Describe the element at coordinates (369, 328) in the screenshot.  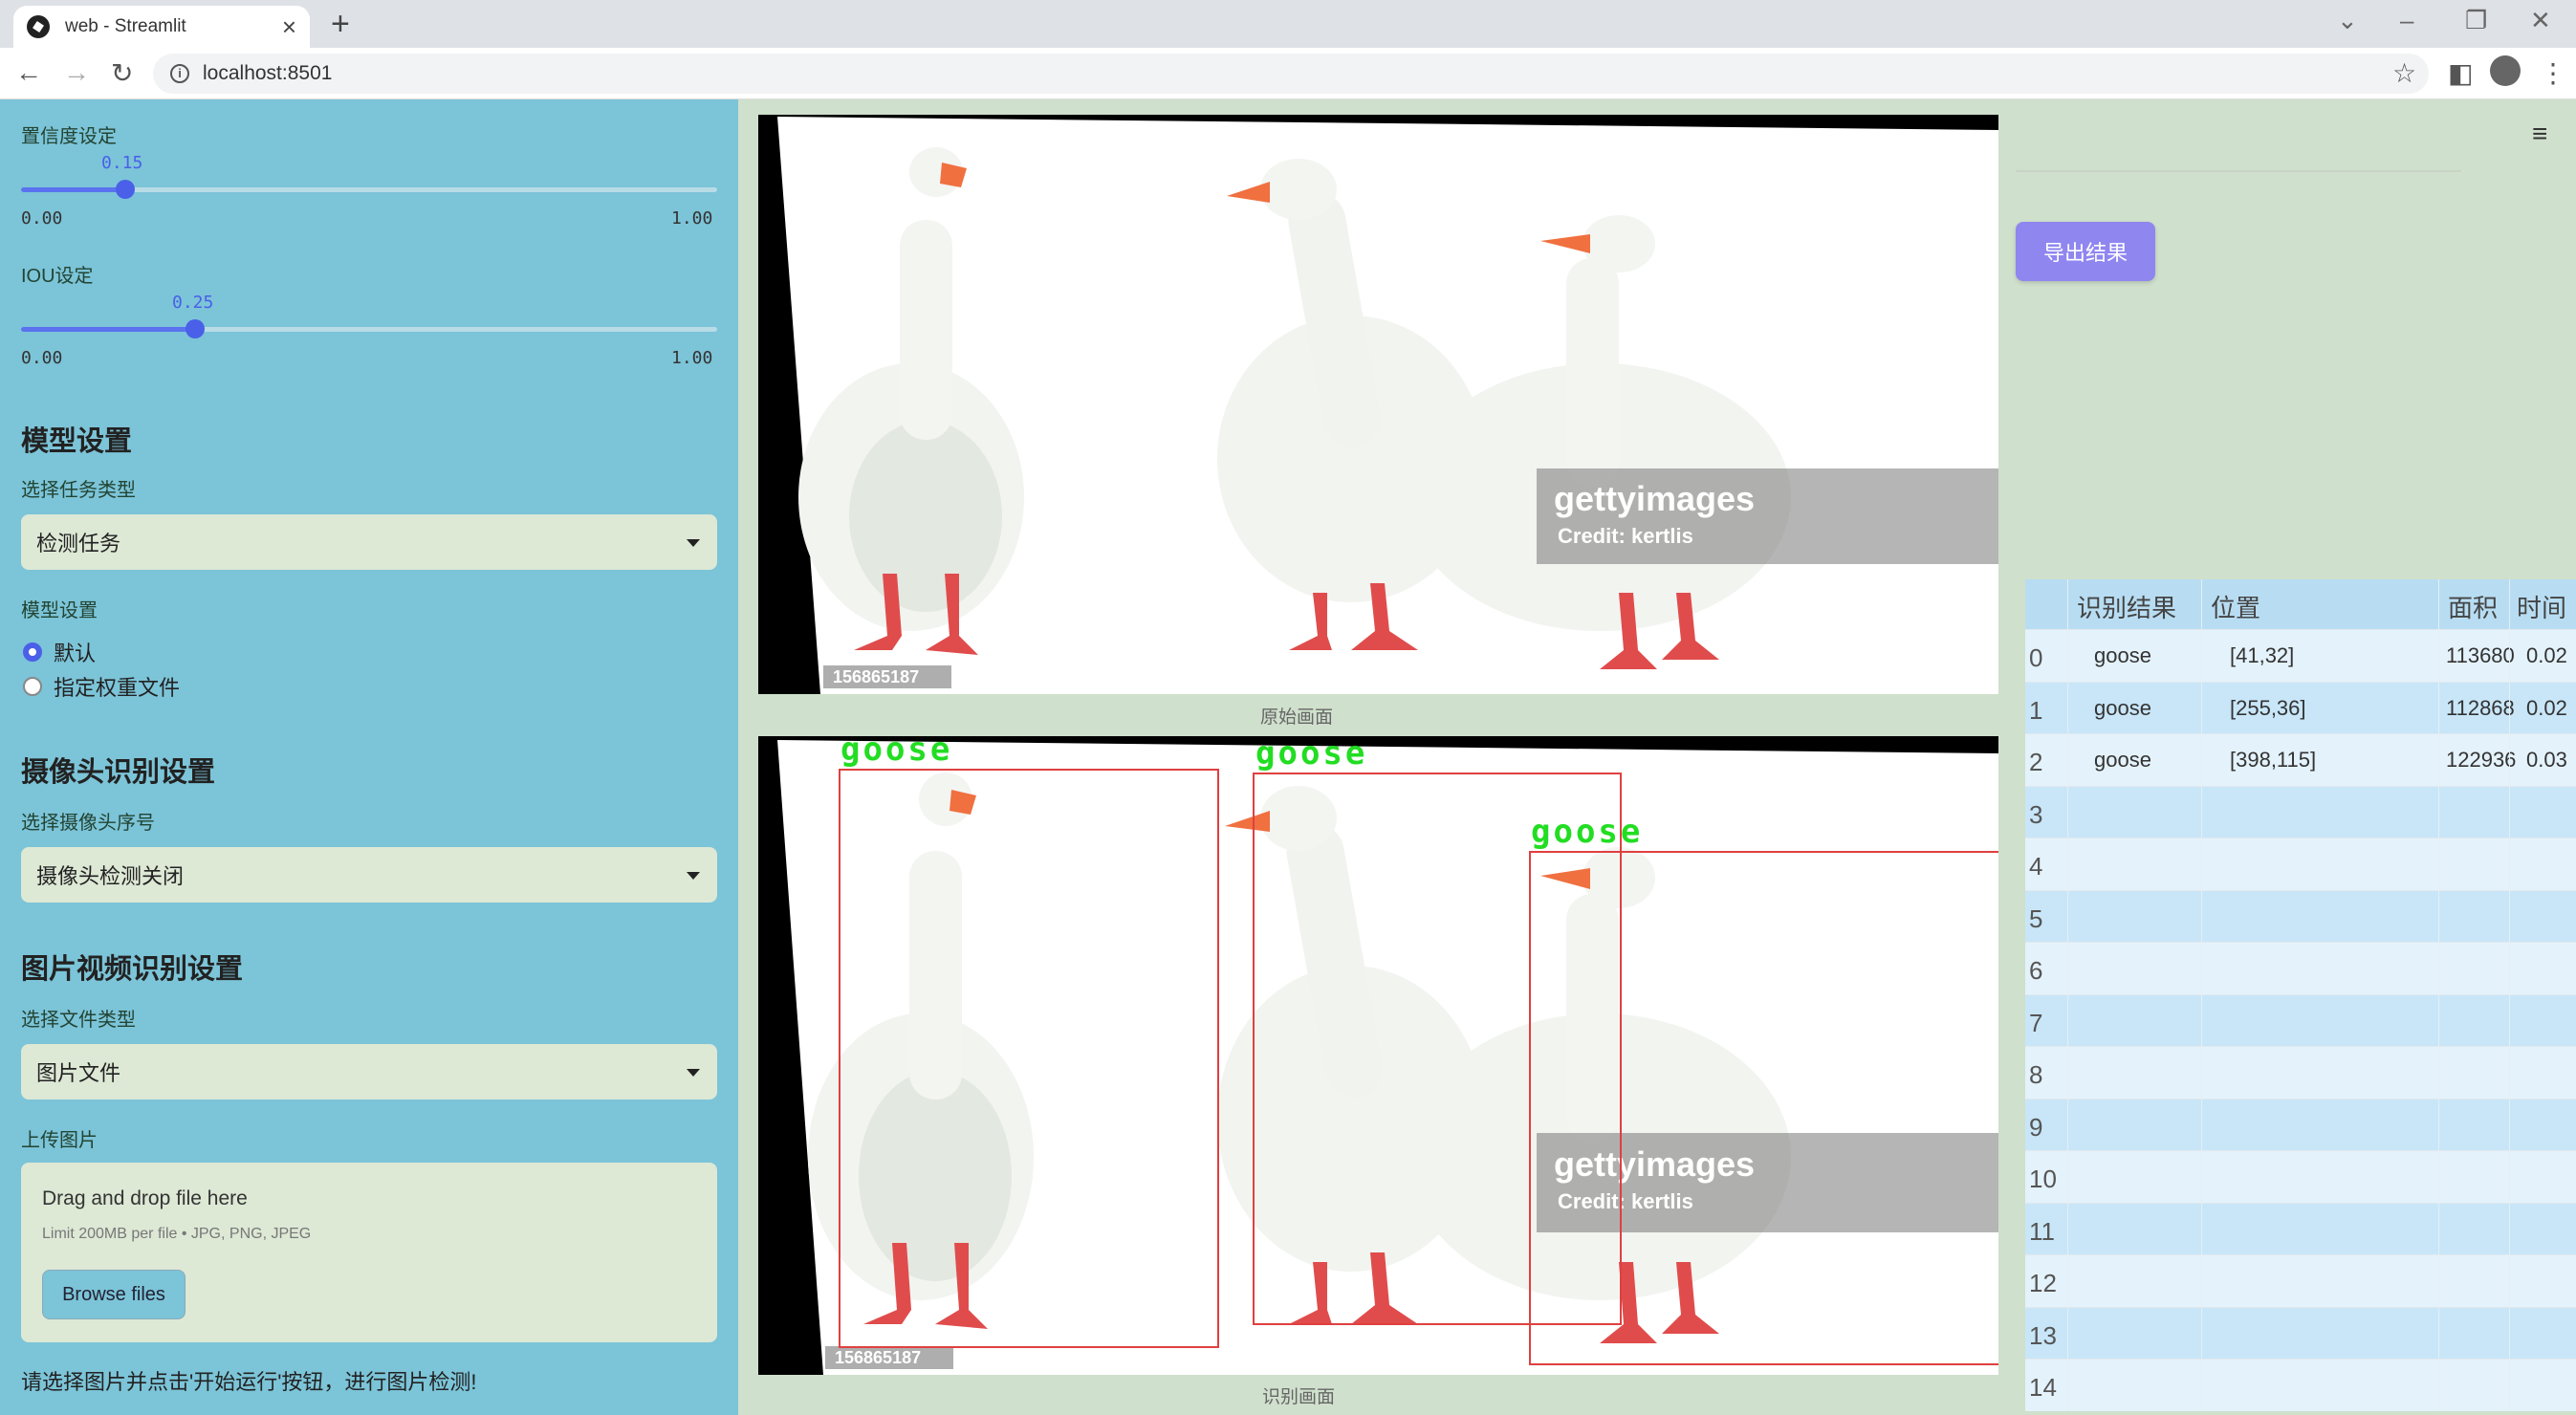
I see `iou-slider` at that location.